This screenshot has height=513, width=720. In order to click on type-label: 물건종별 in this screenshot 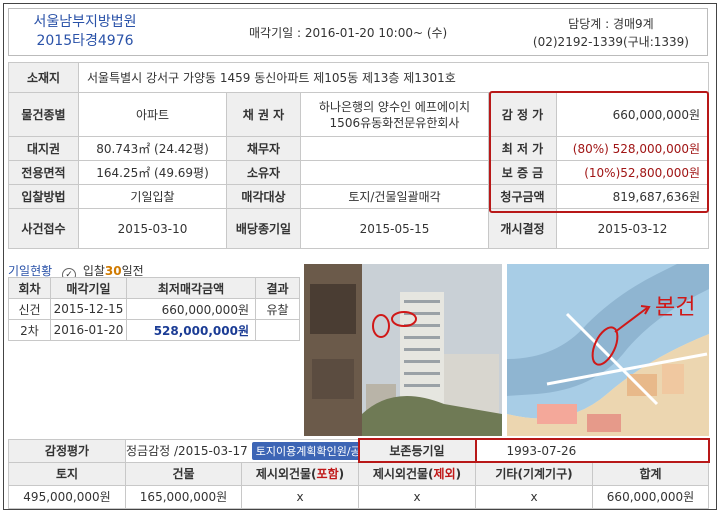, I will do `click(43, 114)`.